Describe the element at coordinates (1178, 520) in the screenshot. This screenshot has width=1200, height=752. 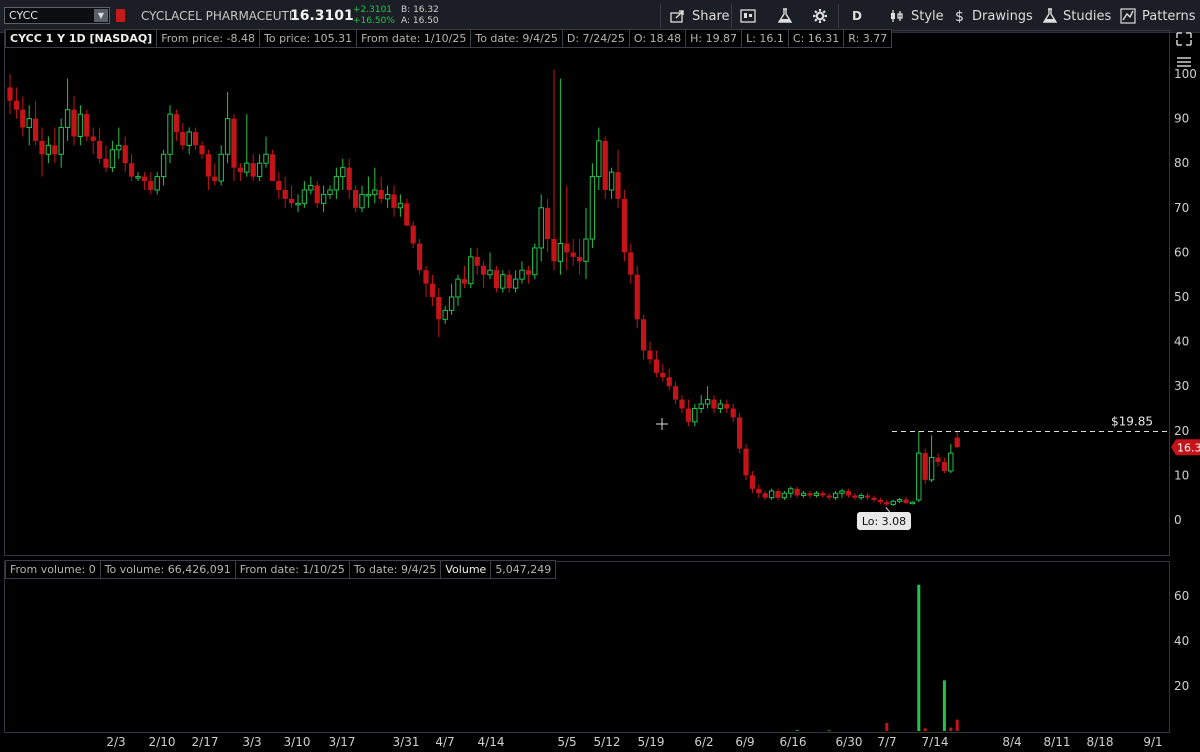
I see `price-tick-label: 0` at that location.